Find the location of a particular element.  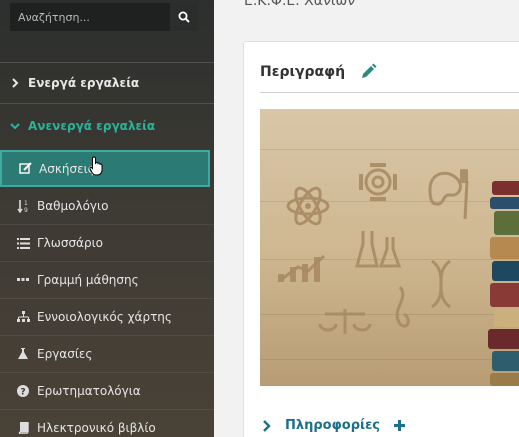

sidebar-item-glossary: Γλωσσάριο is located at coordinates (107, 243).